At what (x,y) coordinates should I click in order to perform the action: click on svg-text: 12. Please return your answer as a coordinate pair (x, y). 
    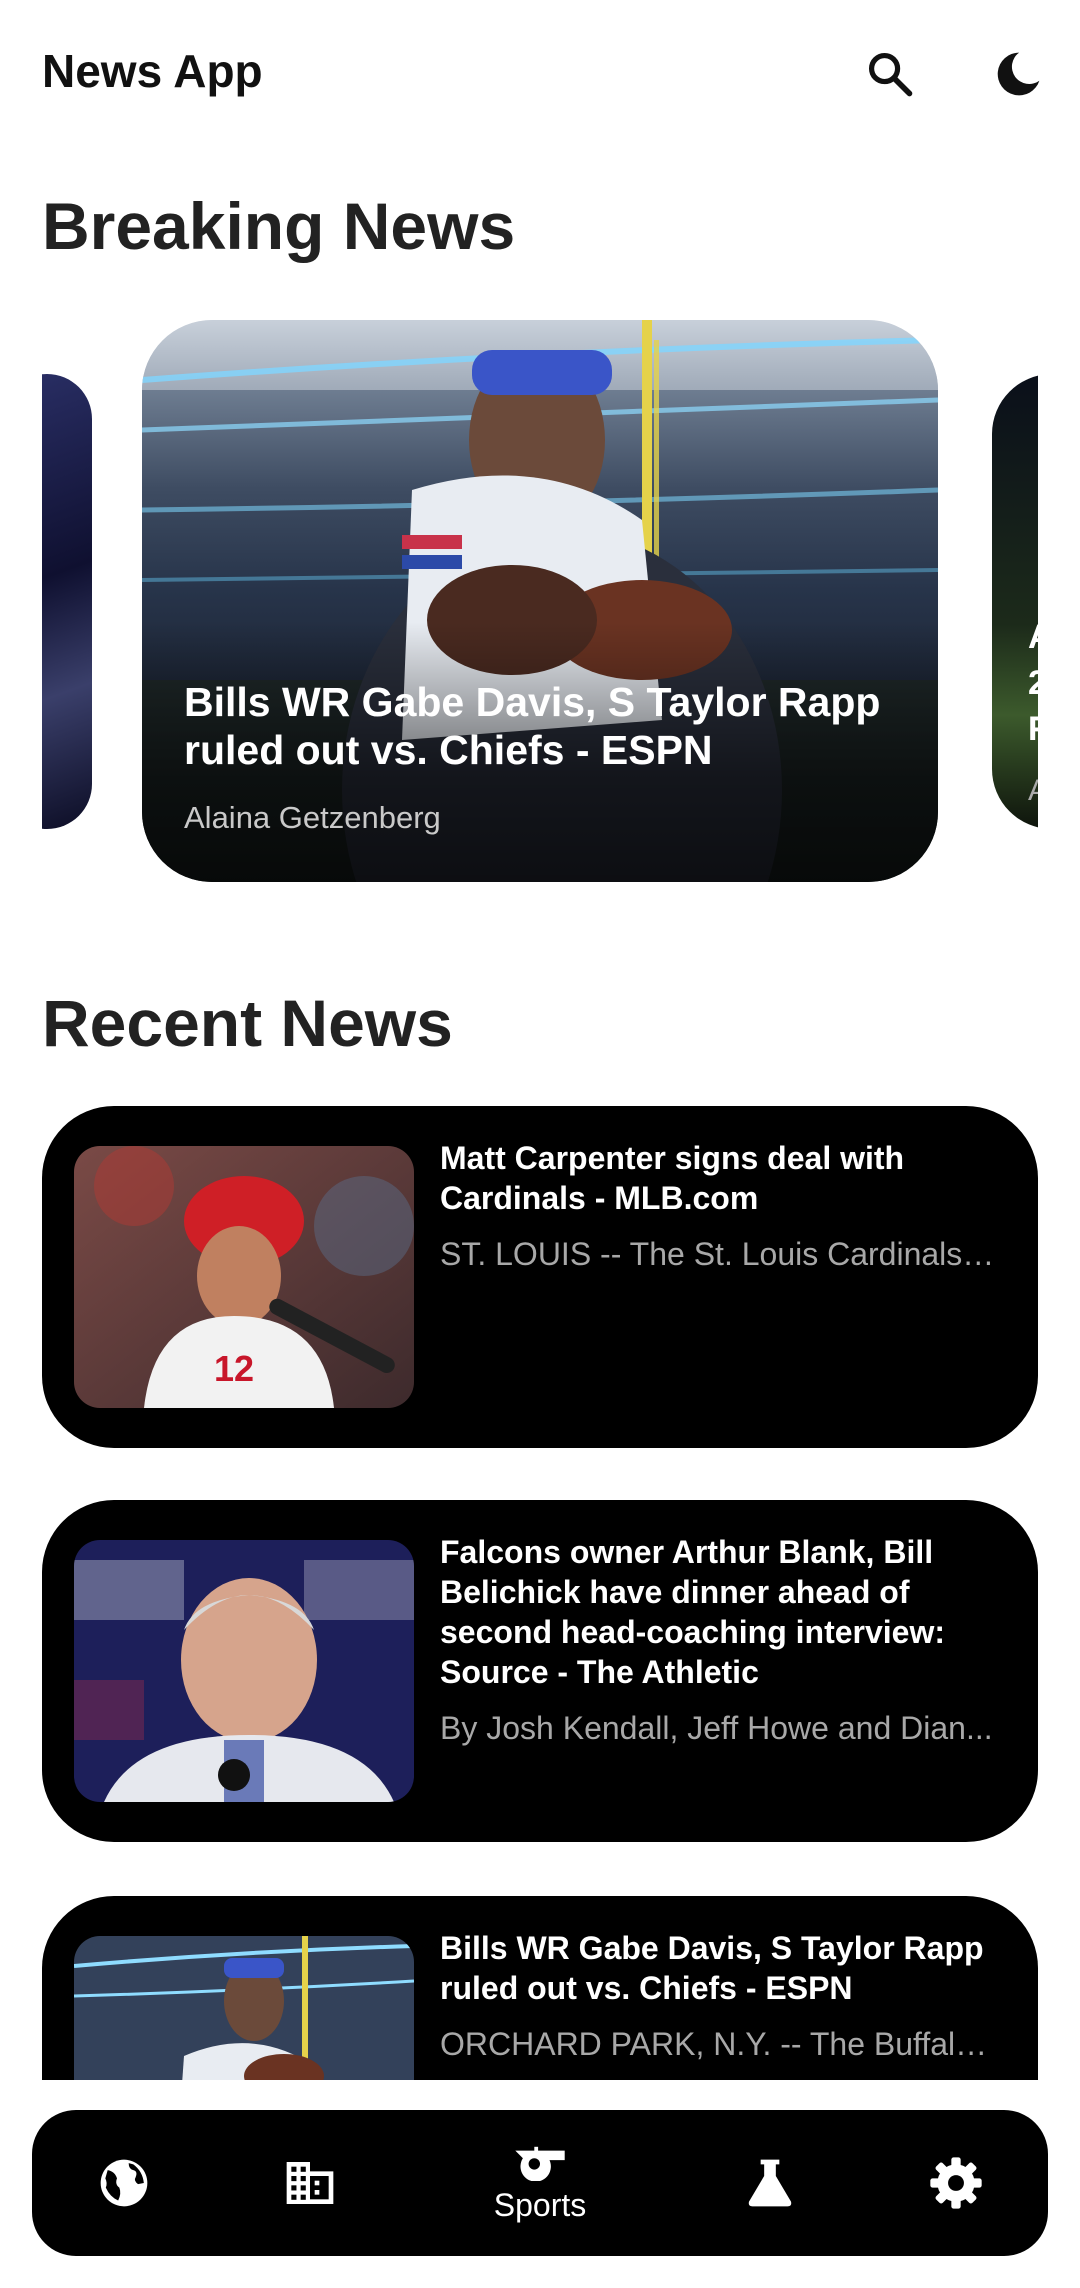
    Looking at the image, I should click on (234, 1368).